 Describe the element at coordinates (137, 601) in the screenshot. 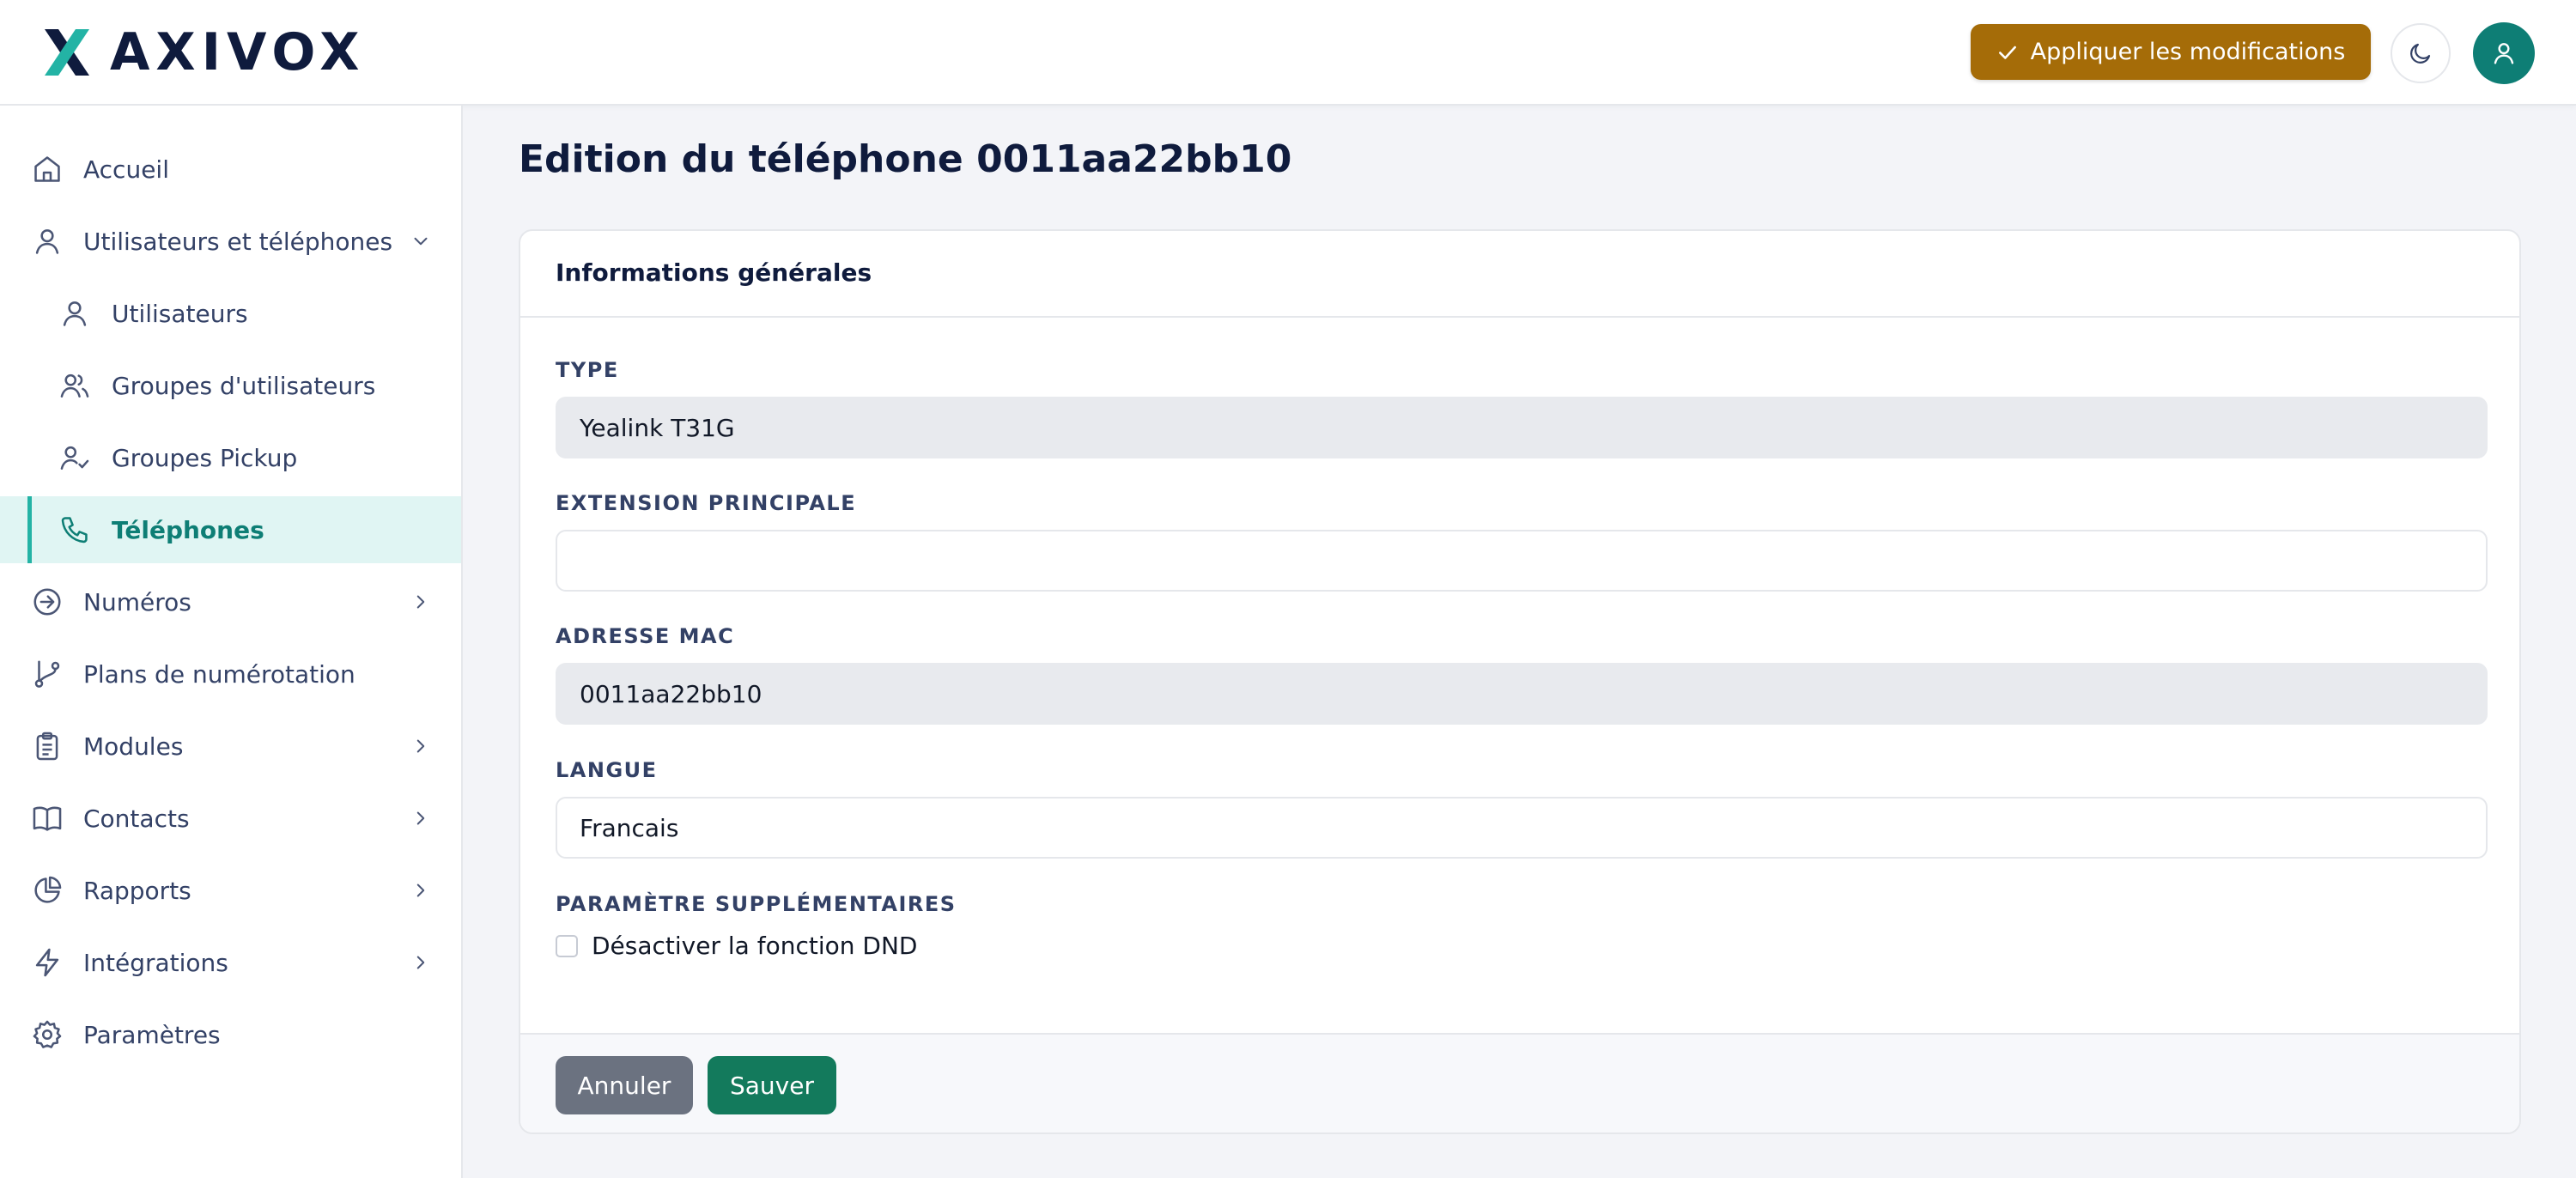

I see `sidebar-item-label: Numéros` at that location.